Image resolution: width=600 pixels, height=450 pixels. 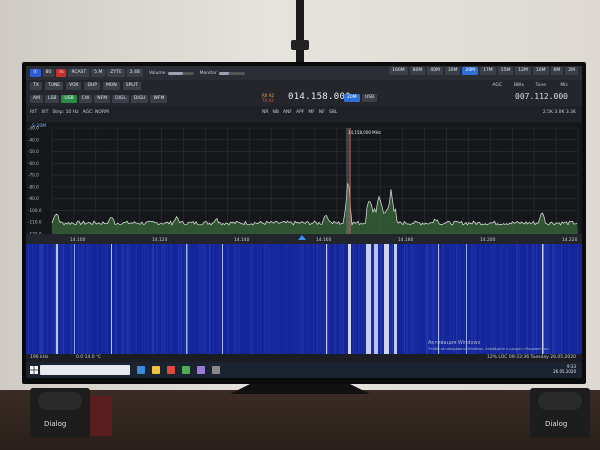 What do you see at coordinates (61, 73) in the screenshot?
I see `toolbar-btn-2: rs` at bounding box center [61, 73].